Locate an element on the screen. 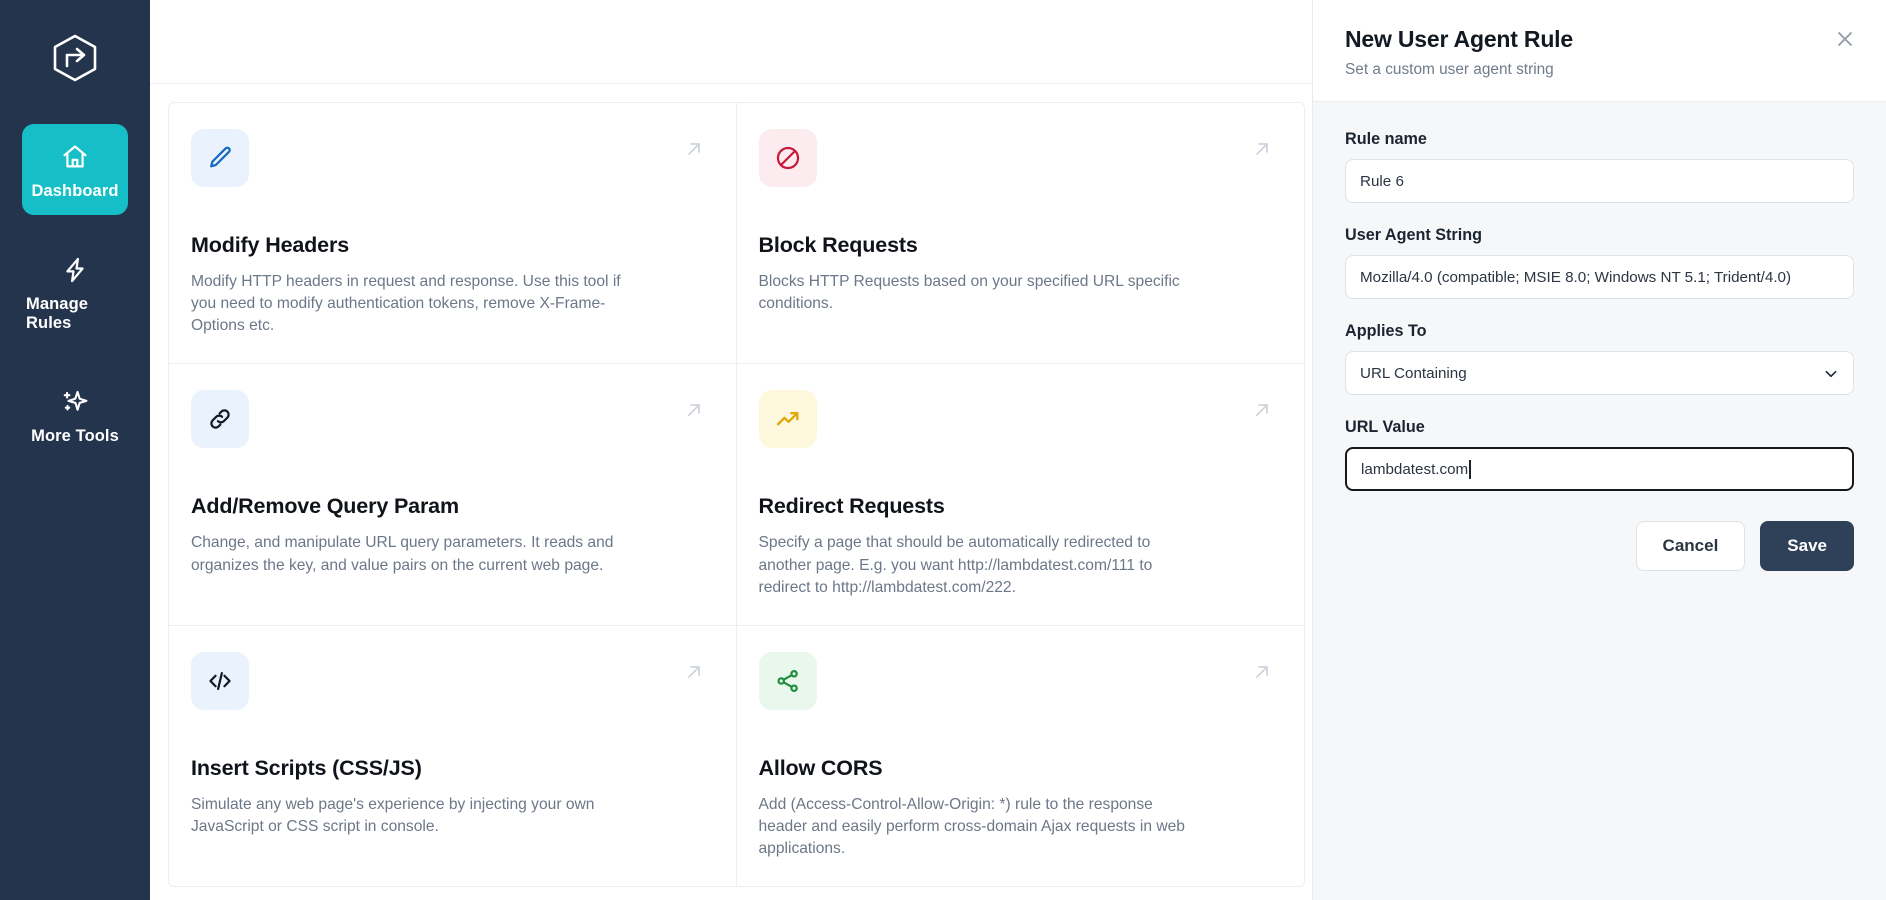 The width and height of the screenshot is (1886, 900). link-icon is located at coordinates (220, 419).